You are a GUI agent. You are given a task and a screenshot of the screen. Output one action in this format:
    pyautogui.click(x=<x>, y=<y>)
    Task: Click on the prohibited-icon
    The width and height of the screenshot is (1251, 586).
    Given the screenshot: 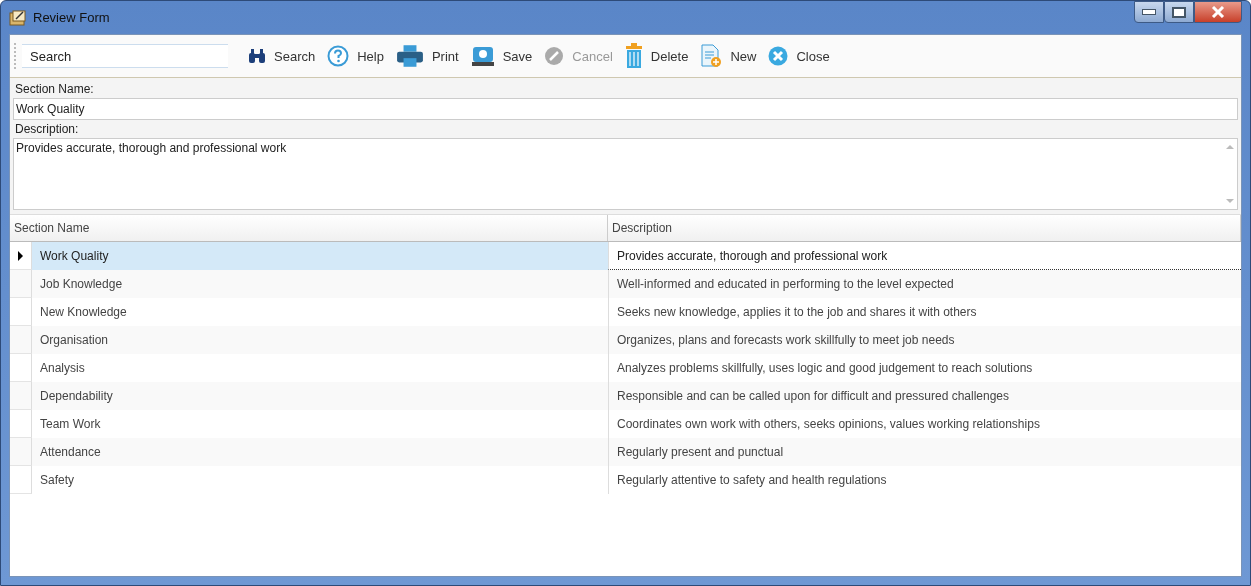 What is the action you would take?
    pyautogui.click(x=554, y=56)
    